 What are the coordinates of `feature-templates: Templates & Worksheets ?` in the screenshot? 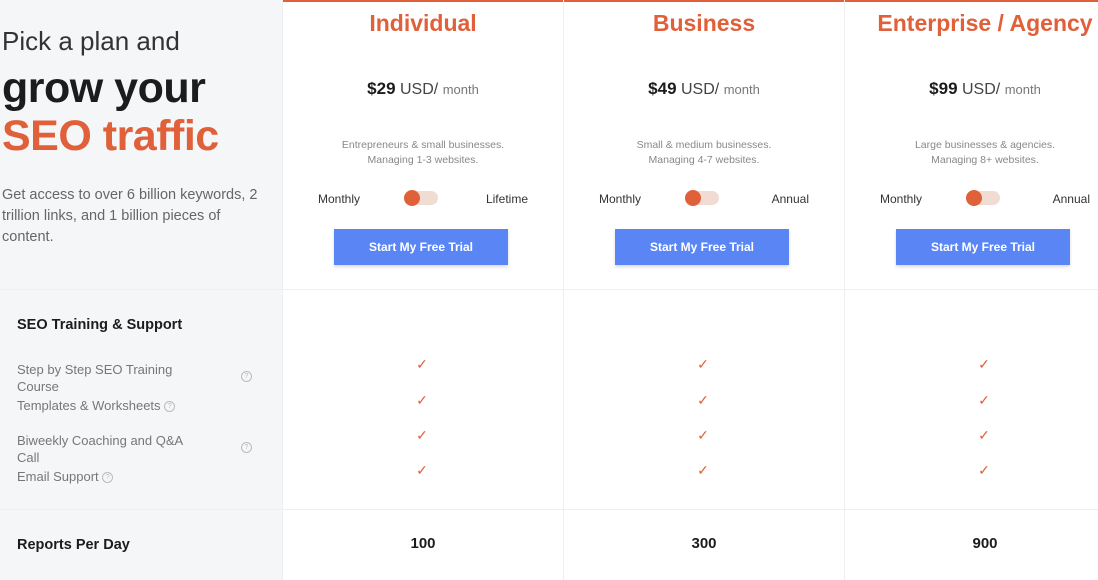 It's located at (107, 405).